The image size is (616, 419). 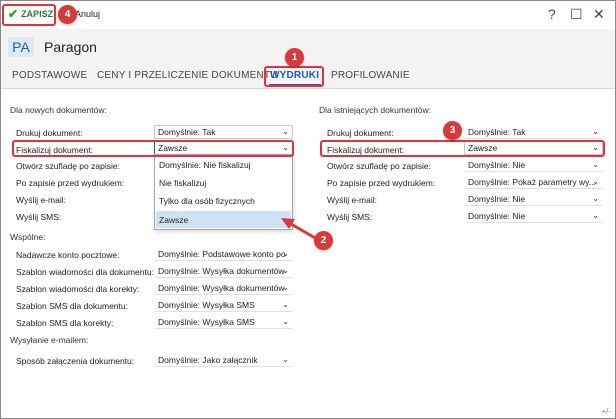 What do you see at coordinates (533, 216) in the screenshot?
I see `existing-send-sms-select: Domyślnie: Nie ⌄` at bounding box center [533, 216].